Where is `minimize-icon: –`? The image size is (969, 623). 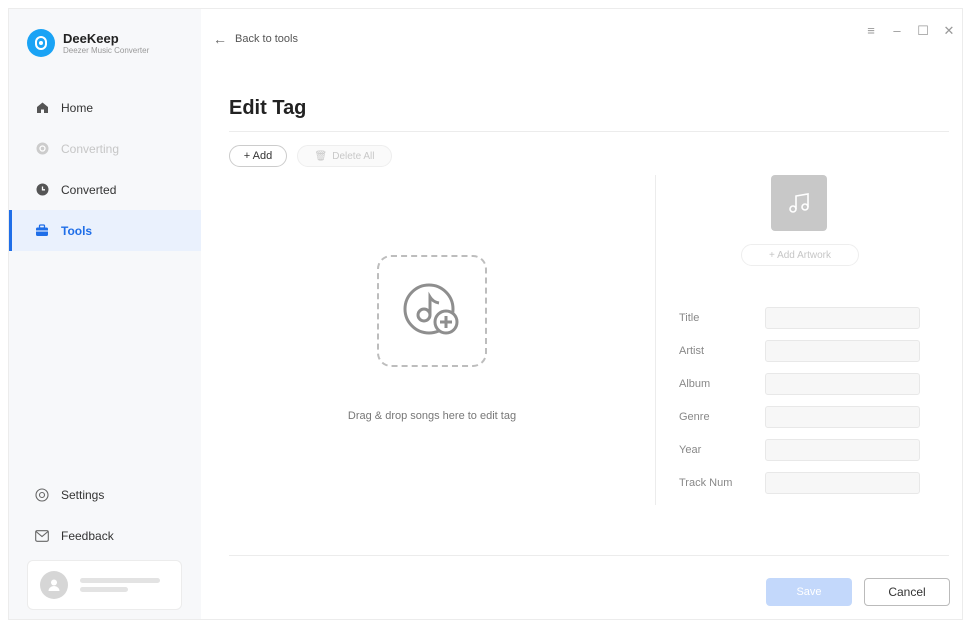 minimize-icon: – is located at coordinates (897, 31).